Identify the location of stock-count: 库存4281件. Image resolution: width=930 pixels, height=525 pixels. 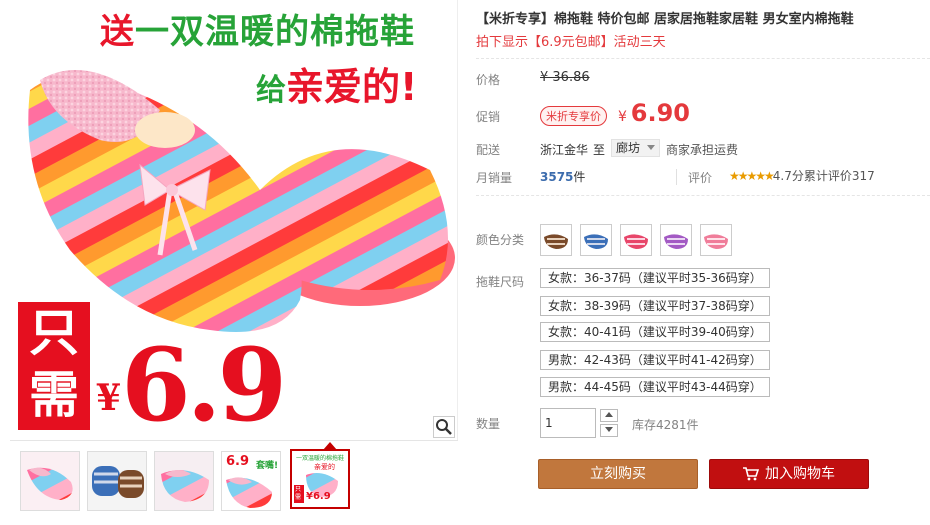
(665, 425).